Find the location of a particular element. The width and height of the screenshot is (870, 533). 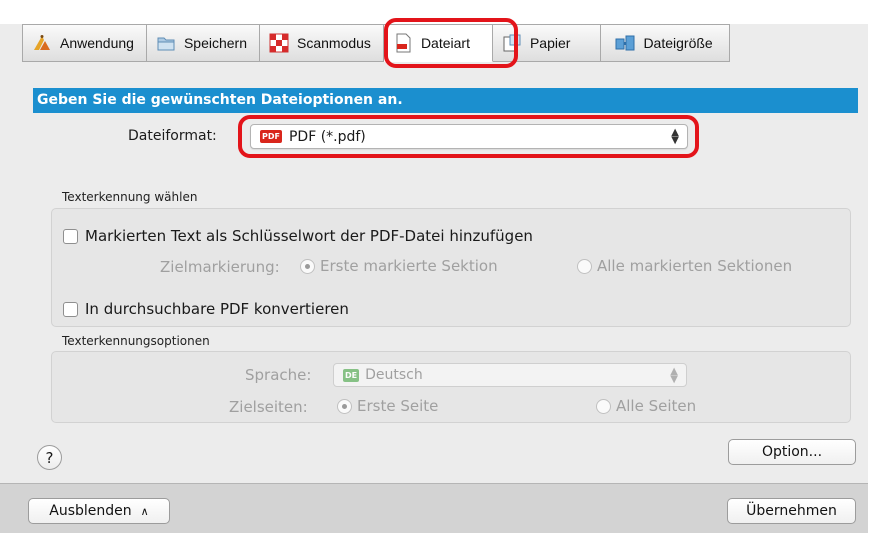

radio-first-page: Erste Seite is located at coordinates (387, 406).